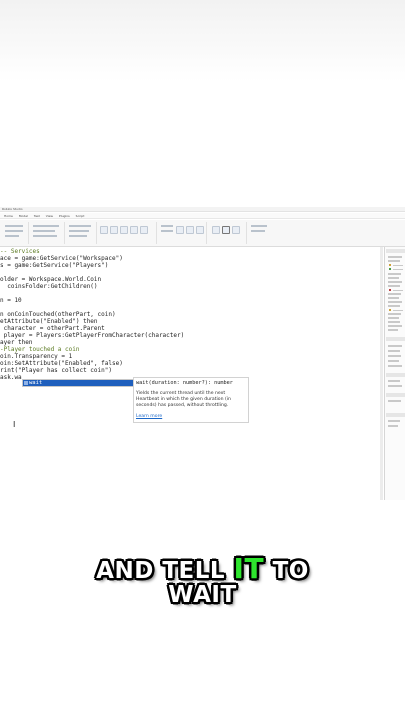 This screenshot has height=720, width=405. I want to click on code-line: oin:SetAttribute("Enabled", false), so click(92, 363).